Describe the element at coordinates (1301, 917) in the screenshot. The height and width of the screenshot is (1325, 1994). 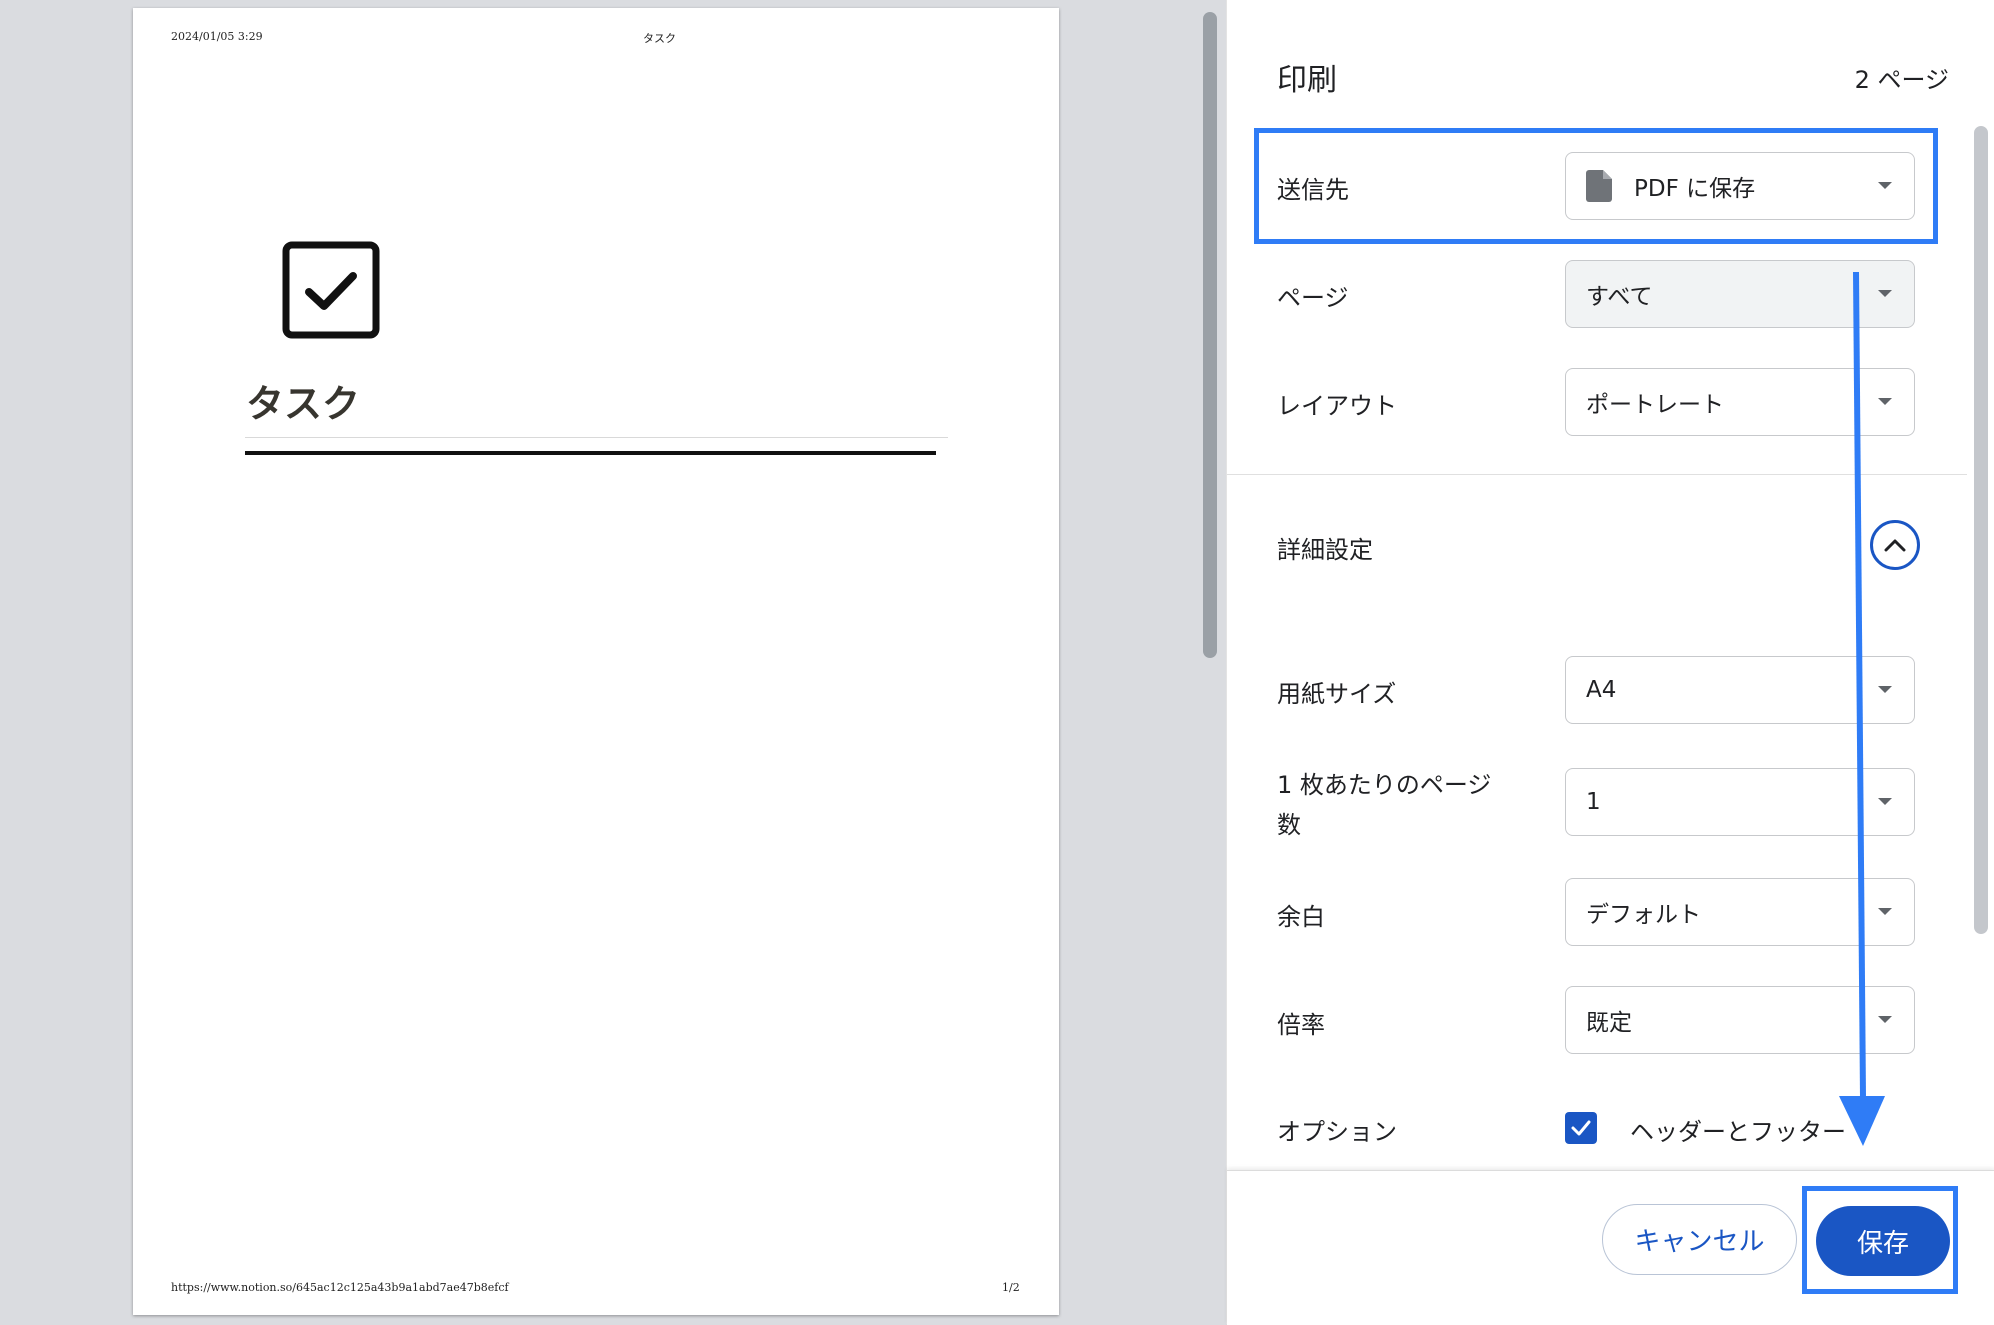
I see `margins-label: 余白` at that location.